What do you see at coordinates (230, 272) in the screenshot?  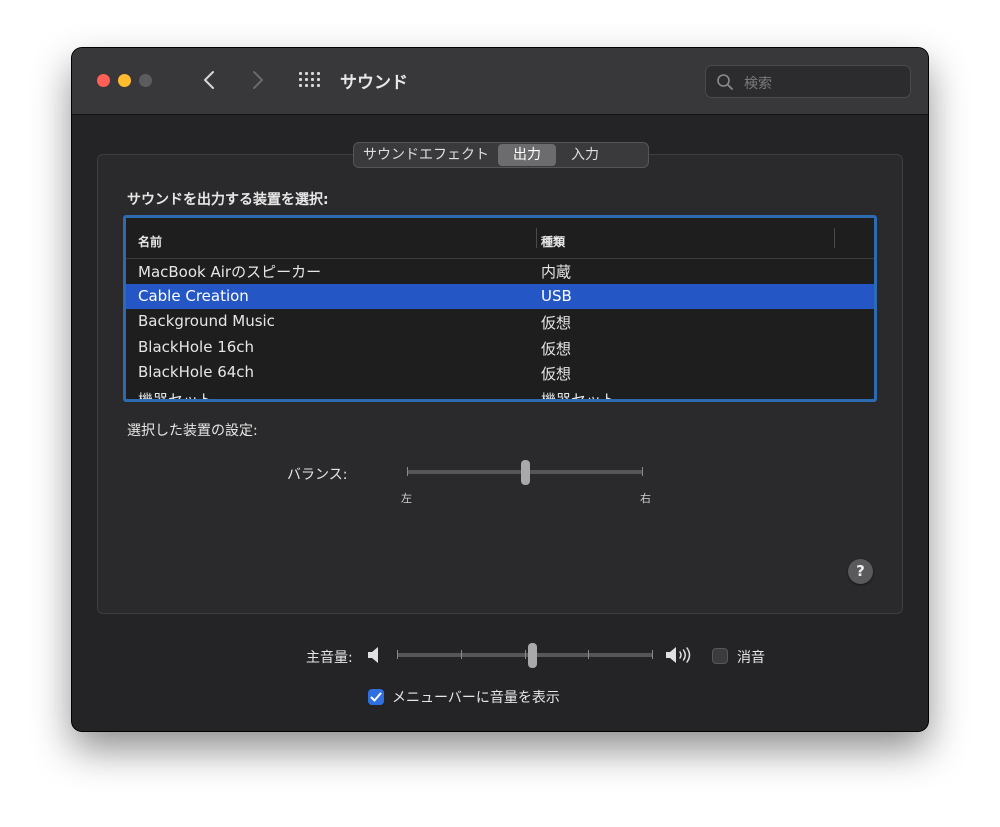 I see `device-name: MacBook Airのスピーカー` at bounding box center [230, 272].